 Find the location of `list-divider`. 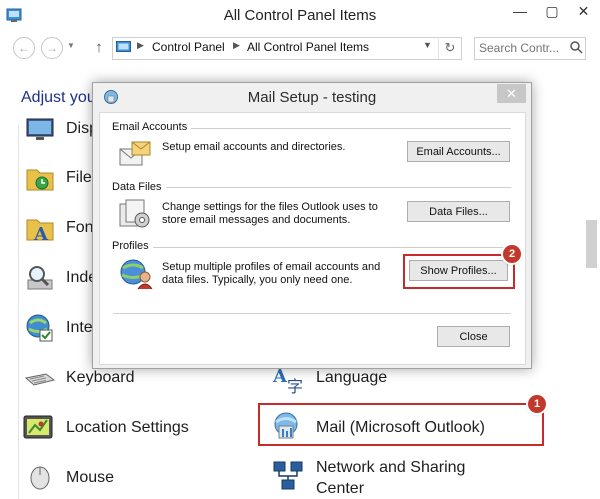

list-divider is located at coordinates (18, 312).